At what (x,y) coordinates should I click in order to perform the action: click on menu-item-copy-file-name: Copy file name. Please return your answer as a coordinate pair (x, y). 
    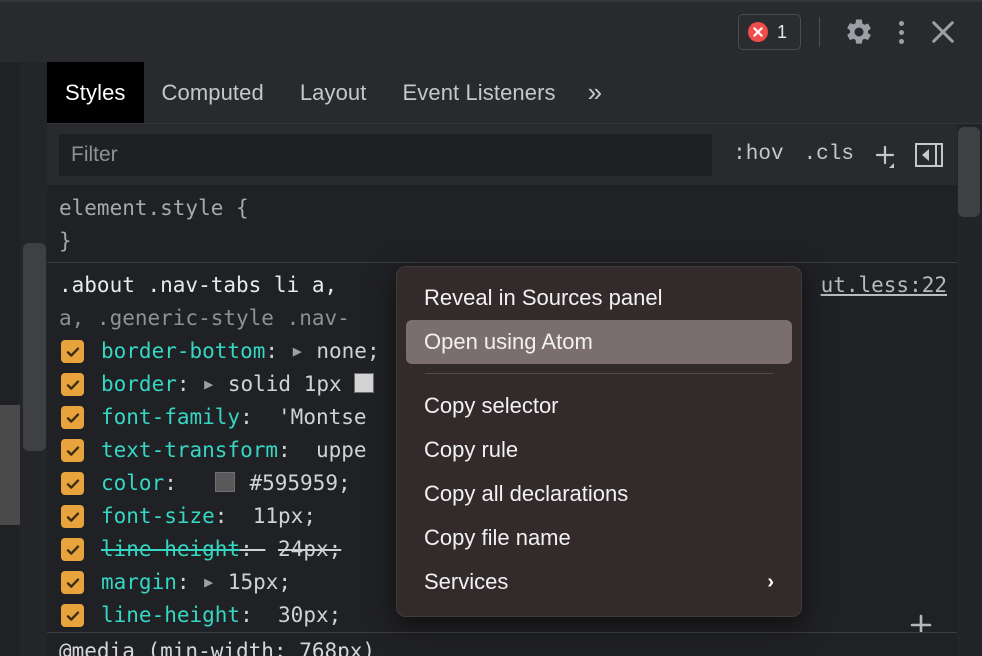
    Looking at the image, I should click on (599, 538).